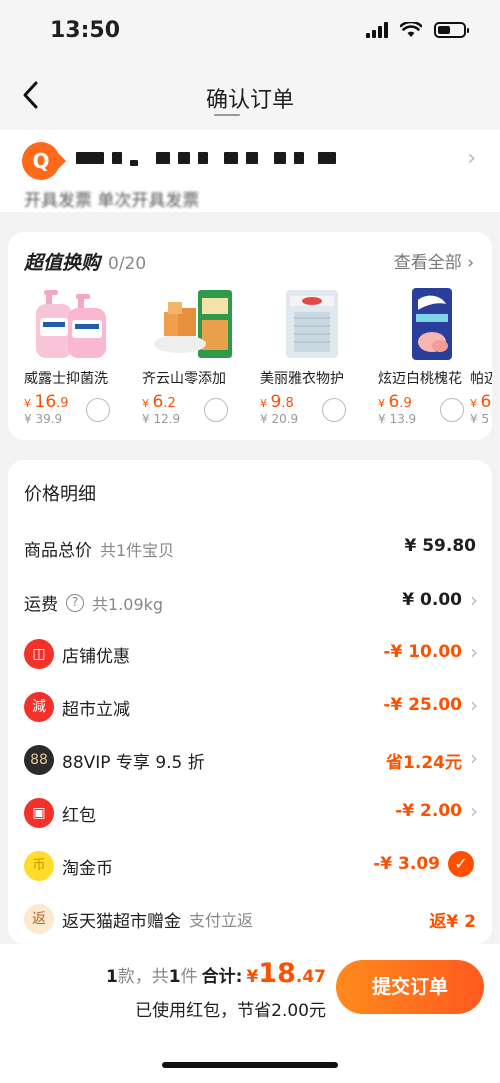 This screenshot has width=500, height=1083. What do you see at coordinates (62, 263) in the screenshot?
I see `swap-title: 超值换购` at bounding box center [62, 263].